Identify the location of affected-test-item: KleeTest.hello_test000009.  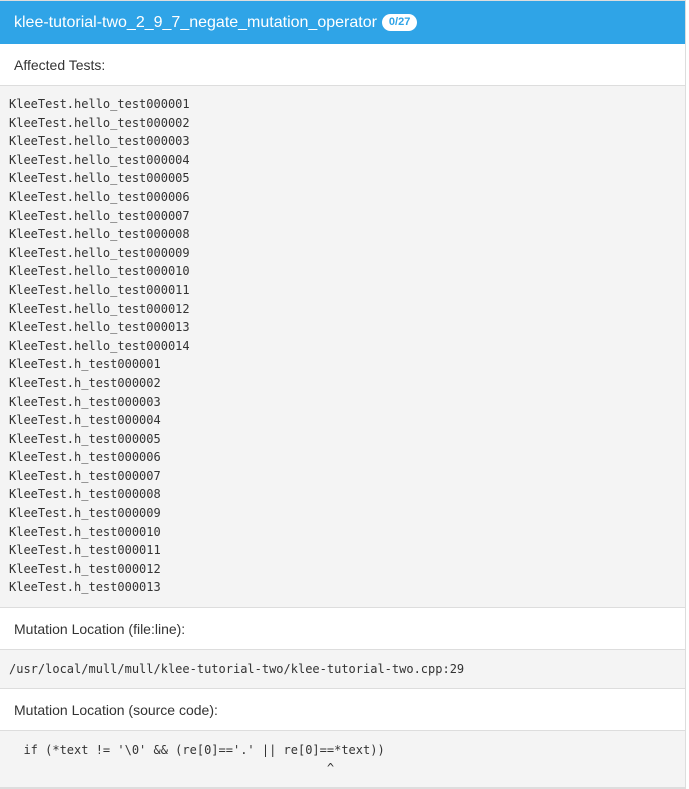
(99, 252).